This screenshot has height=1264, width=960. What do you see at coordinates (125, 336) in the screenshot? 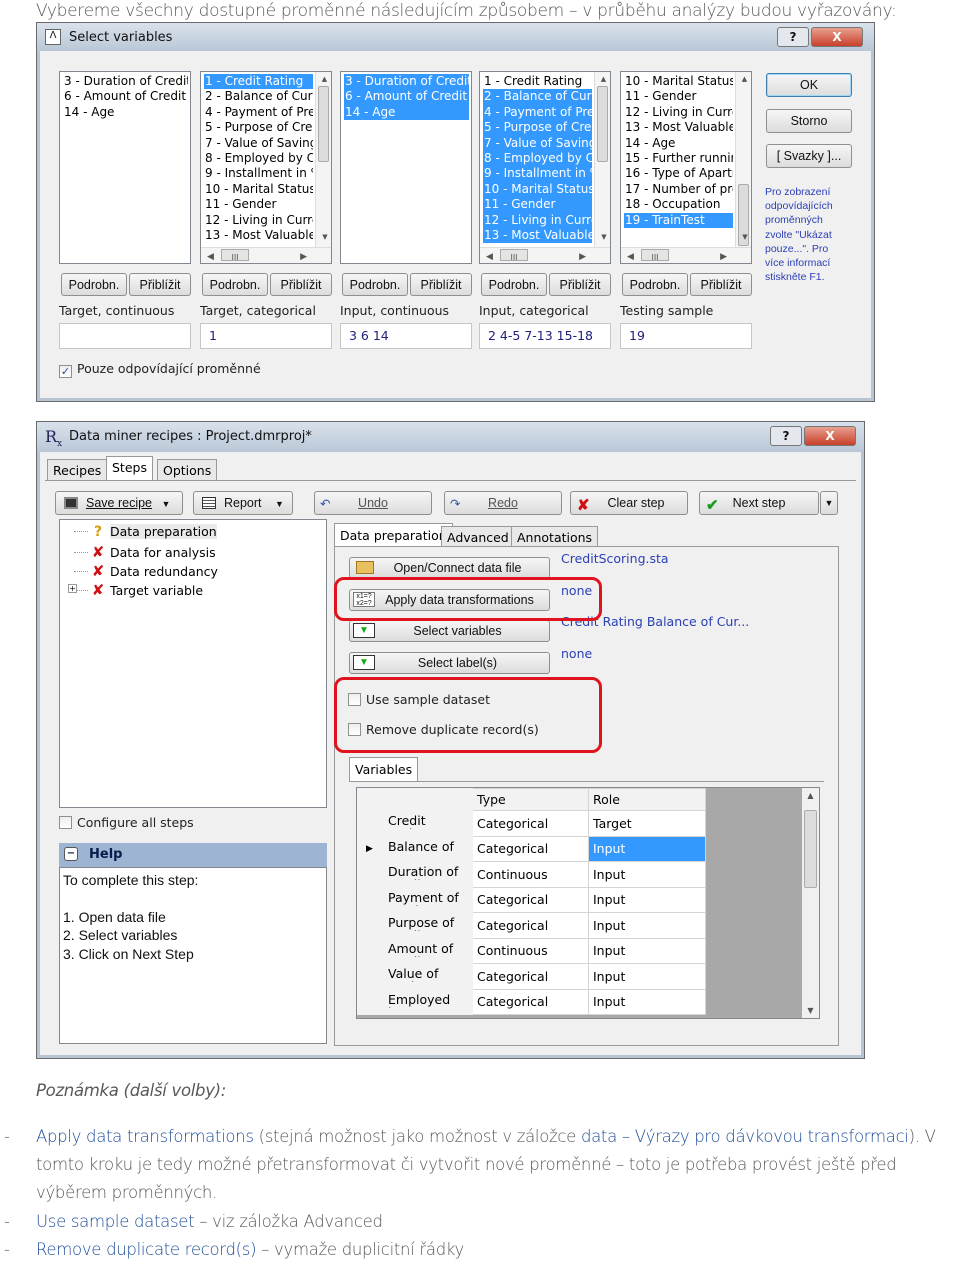
I see `field-input` at bounding box center [125, 336].